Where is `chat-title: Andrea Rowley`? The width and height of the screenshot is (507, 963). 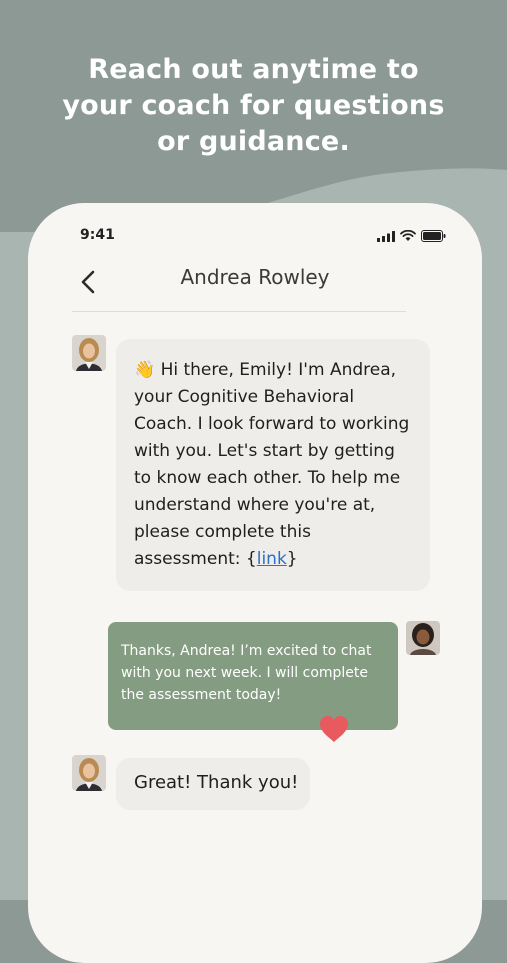
chat-title: Andrea Rowley is located at coordinates (255, 277).